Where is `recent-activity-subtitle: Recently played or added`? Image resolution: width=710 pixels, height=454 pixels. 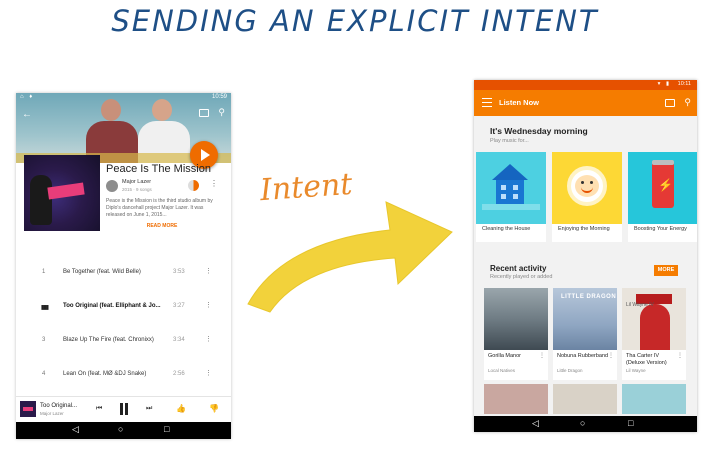 recent-activity-subtitle: Recently played or added is located at coordinates (521, 277).